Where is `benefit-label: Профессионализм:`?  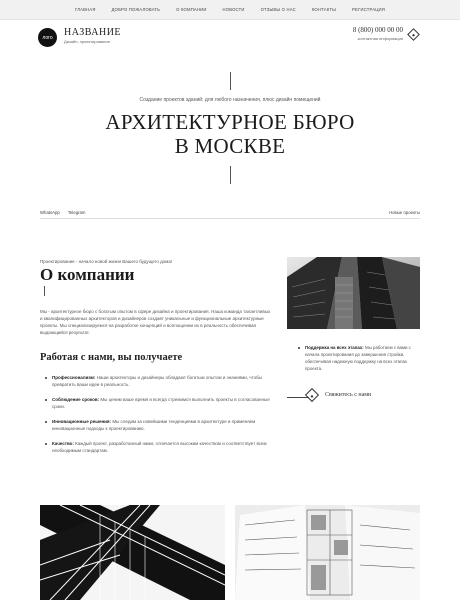
benefit-label: Профессионализм: is located at coordinates (74, 377).